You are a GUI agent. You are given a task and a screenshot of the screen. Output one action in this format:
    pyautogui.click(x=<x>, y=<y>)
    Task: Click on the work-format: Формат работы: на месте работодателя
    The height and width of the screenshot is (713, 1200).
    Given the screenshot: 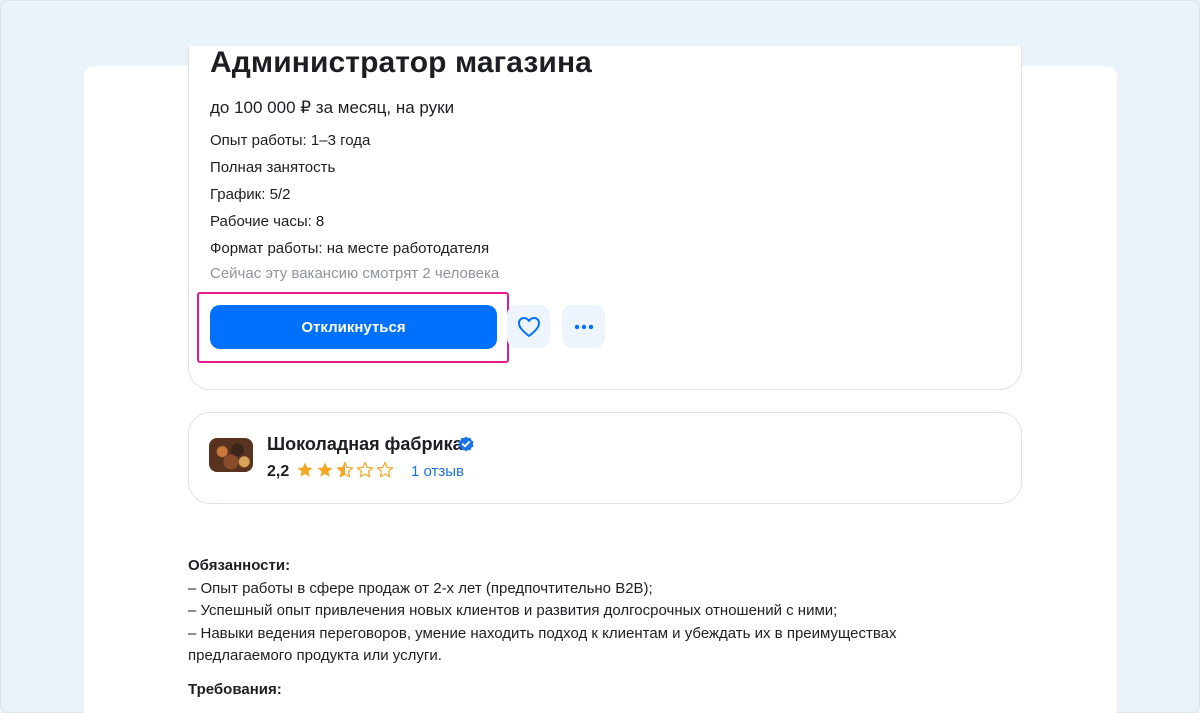 What is the action you would take?
    pyautogui.click(x=350, y=248)
    